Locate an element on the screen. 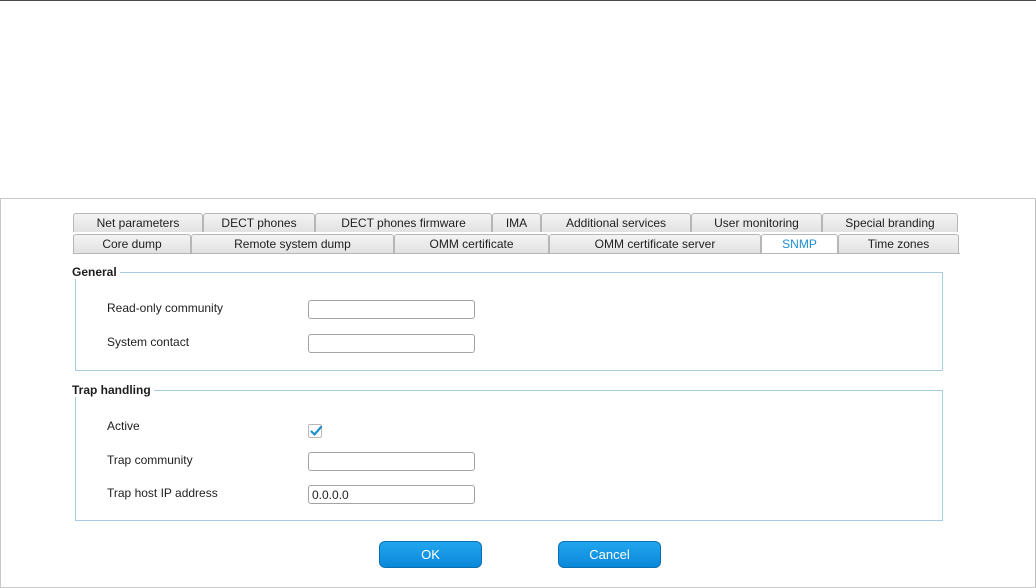 This screenshot has height=588, width=1036. tab-remote-system-dump: Remote system dump is located at coordinates (292, 243).